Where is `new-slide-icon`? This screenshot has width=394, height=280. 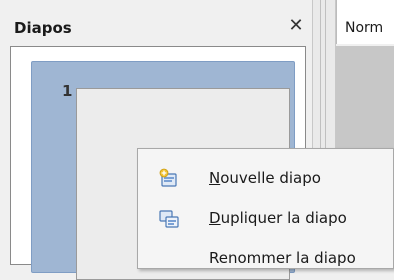
new-slide-icon is located at coordinates (169, 179).